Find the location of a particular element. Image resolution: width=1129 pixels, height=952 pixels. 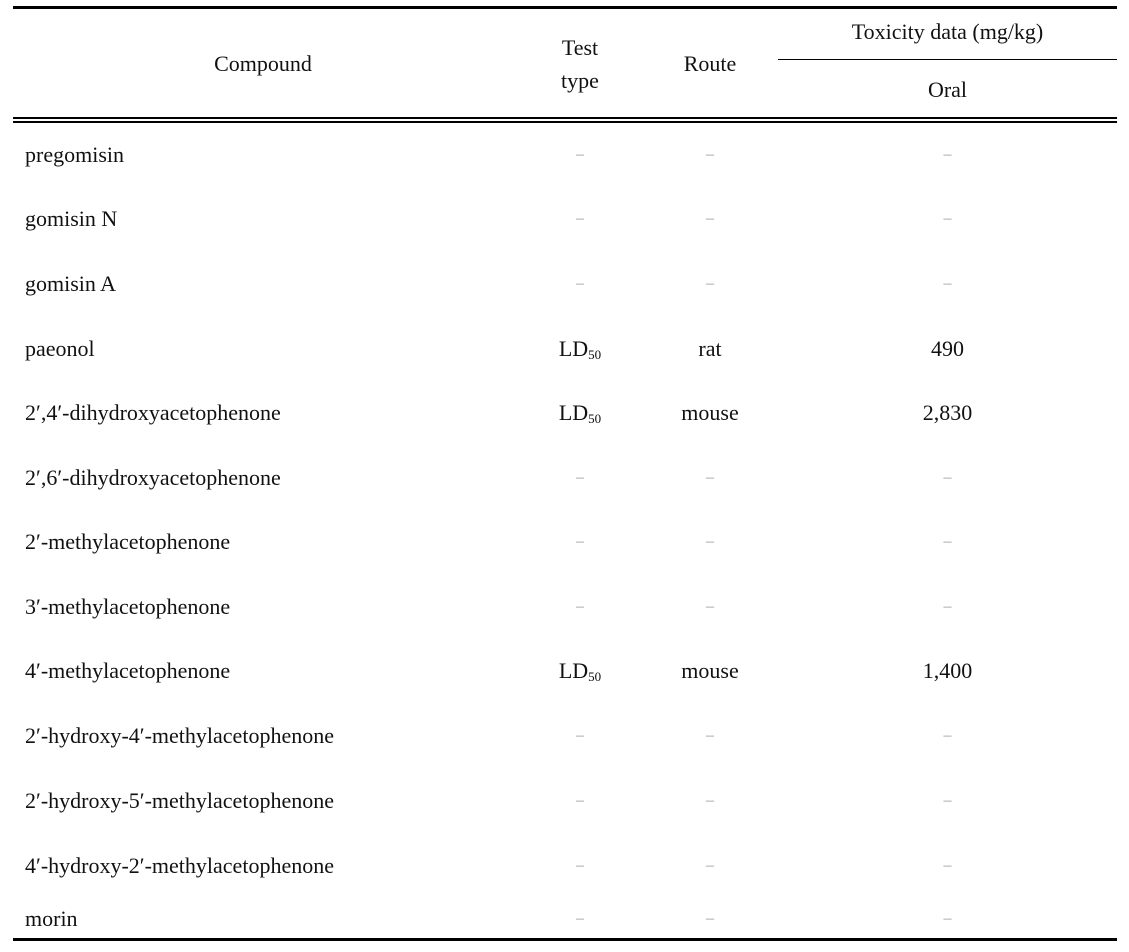

table-row: 4′-hydroxy-2′-methylacetophenone – – – is located at coordinates (564, 866).